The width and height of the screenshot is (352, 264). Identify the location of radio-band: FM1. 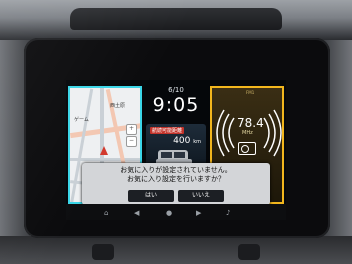
(250, 92).